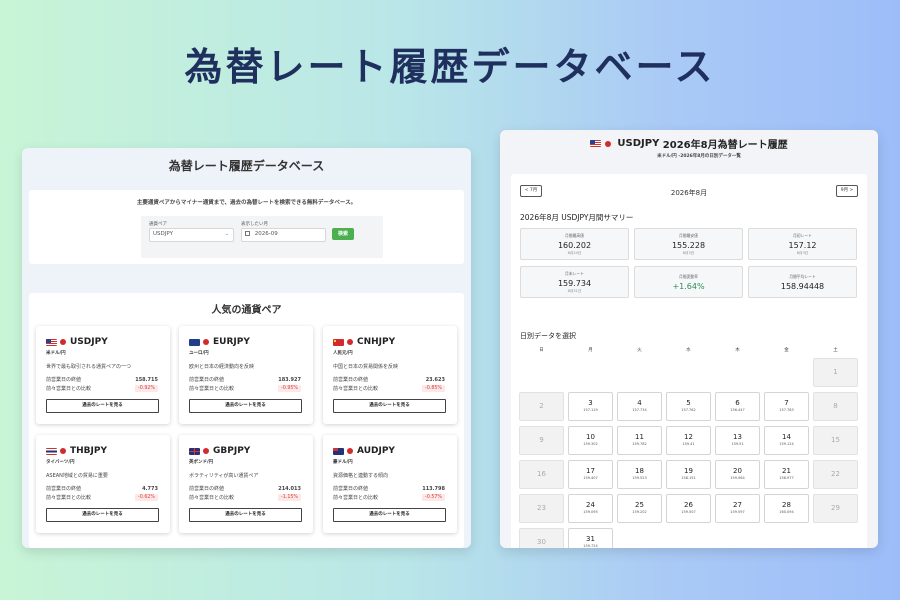 The height and width of the screenshot is (600, 900). I want to click on day-rate: 157.762, so click(688, 410).